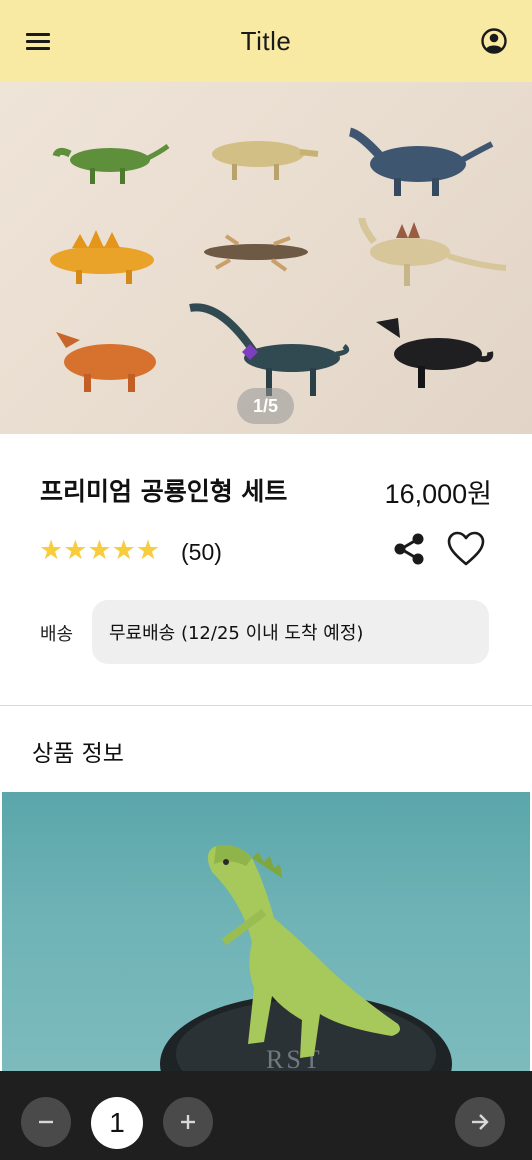 The height and width of the screenshot is (1160, 532). Describe the element at coordinates (102, 257) in the screenshot. I see `dino-figure-stegosaur` at that location.